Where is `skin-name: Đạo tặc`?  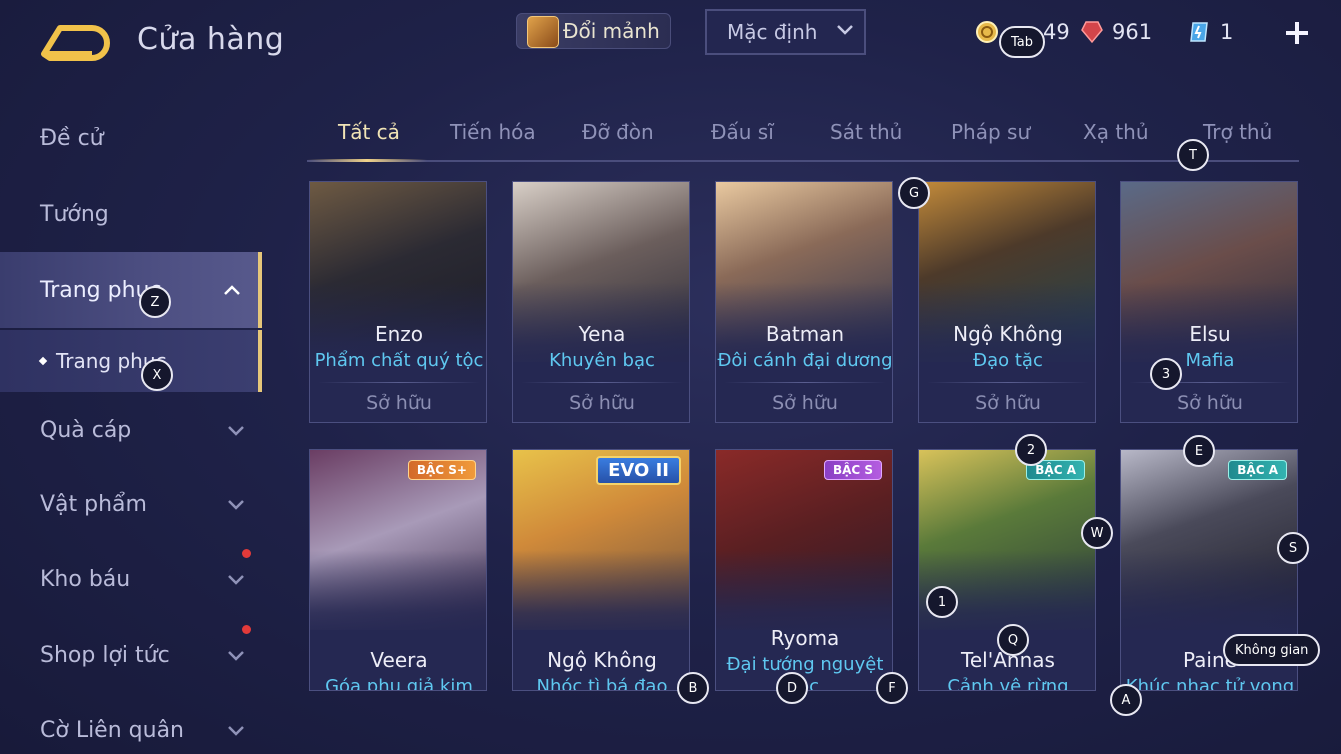
skin-name: Đạo tặc is located at coordinates (1008, 360).